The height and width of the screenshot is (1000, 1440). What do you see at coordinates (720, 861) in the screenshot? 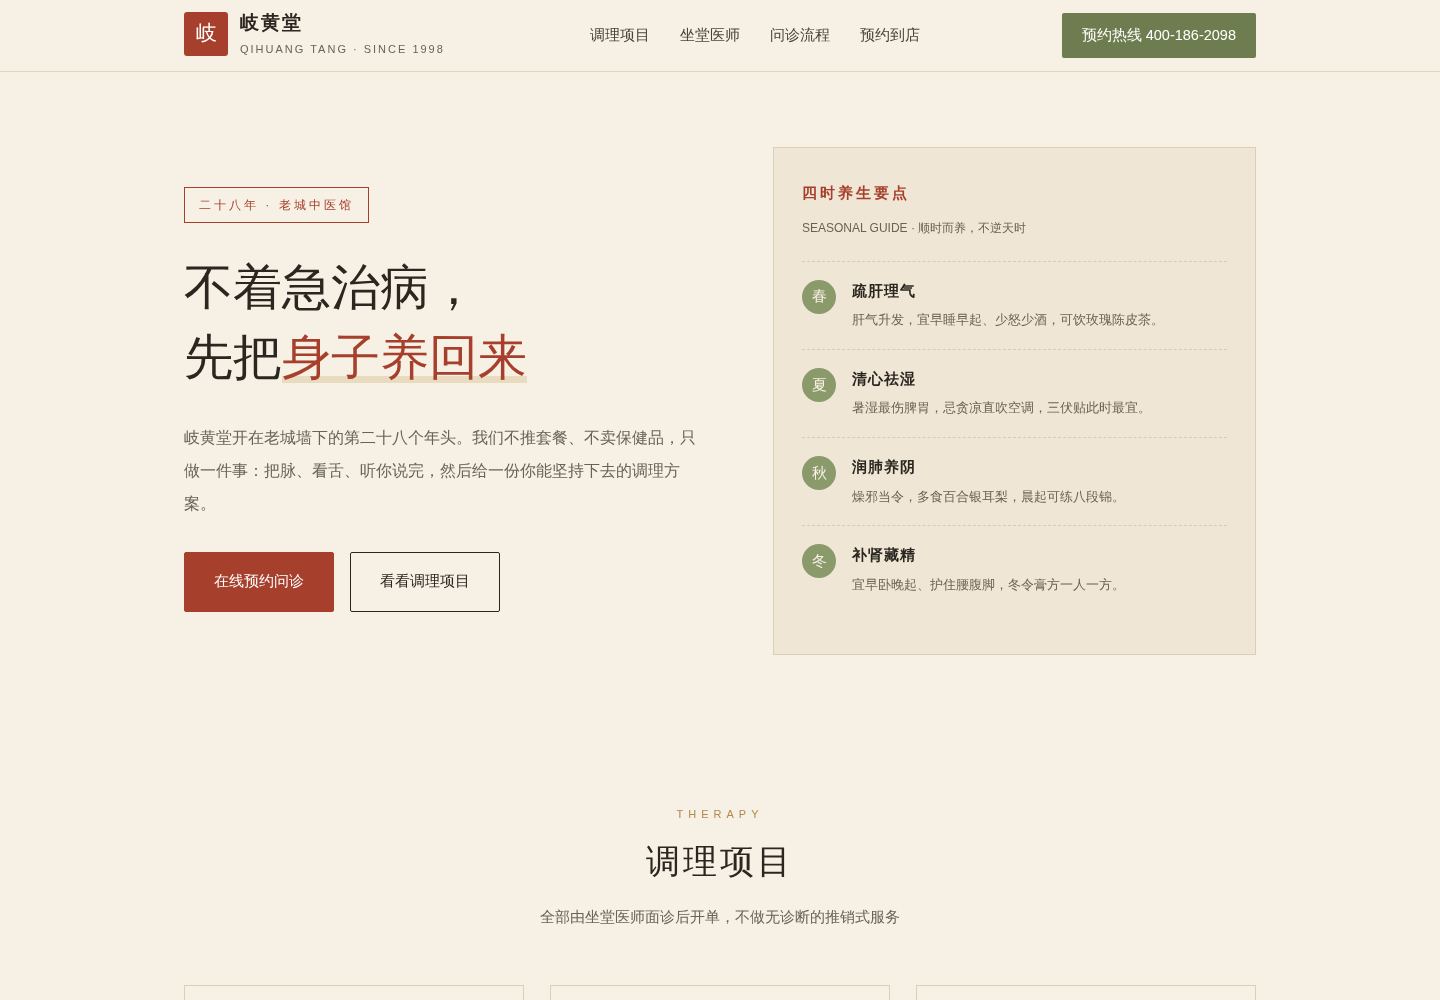
I see `section-title: 调理项目` at bounding box center [720, 861].